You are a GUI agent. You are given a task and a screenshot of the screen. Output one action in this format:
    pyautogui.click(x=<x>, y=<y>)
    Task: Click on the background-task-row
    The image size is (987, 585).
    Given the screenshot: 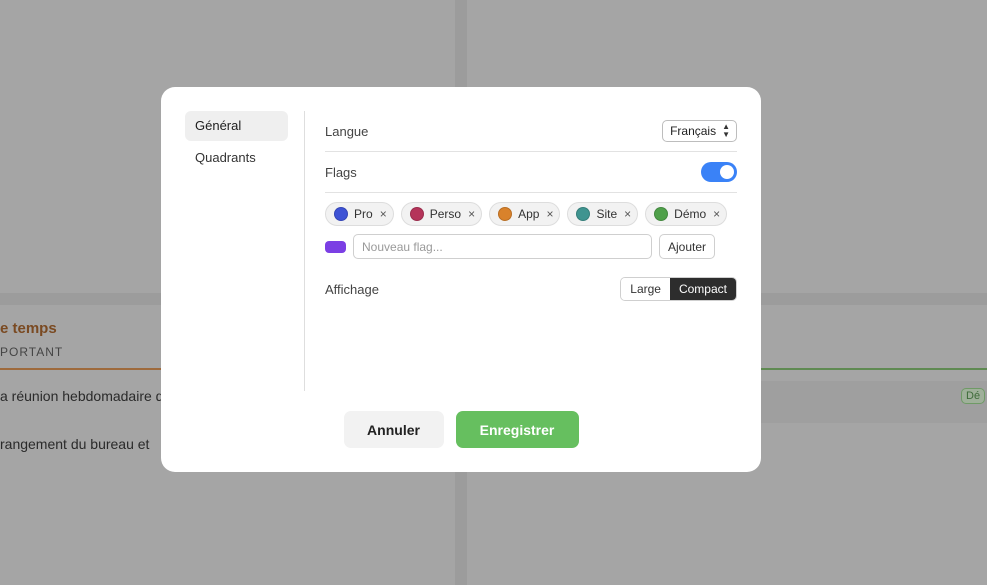 What is the action you would take?
    pyautogui.click(x=873, y=402)
    